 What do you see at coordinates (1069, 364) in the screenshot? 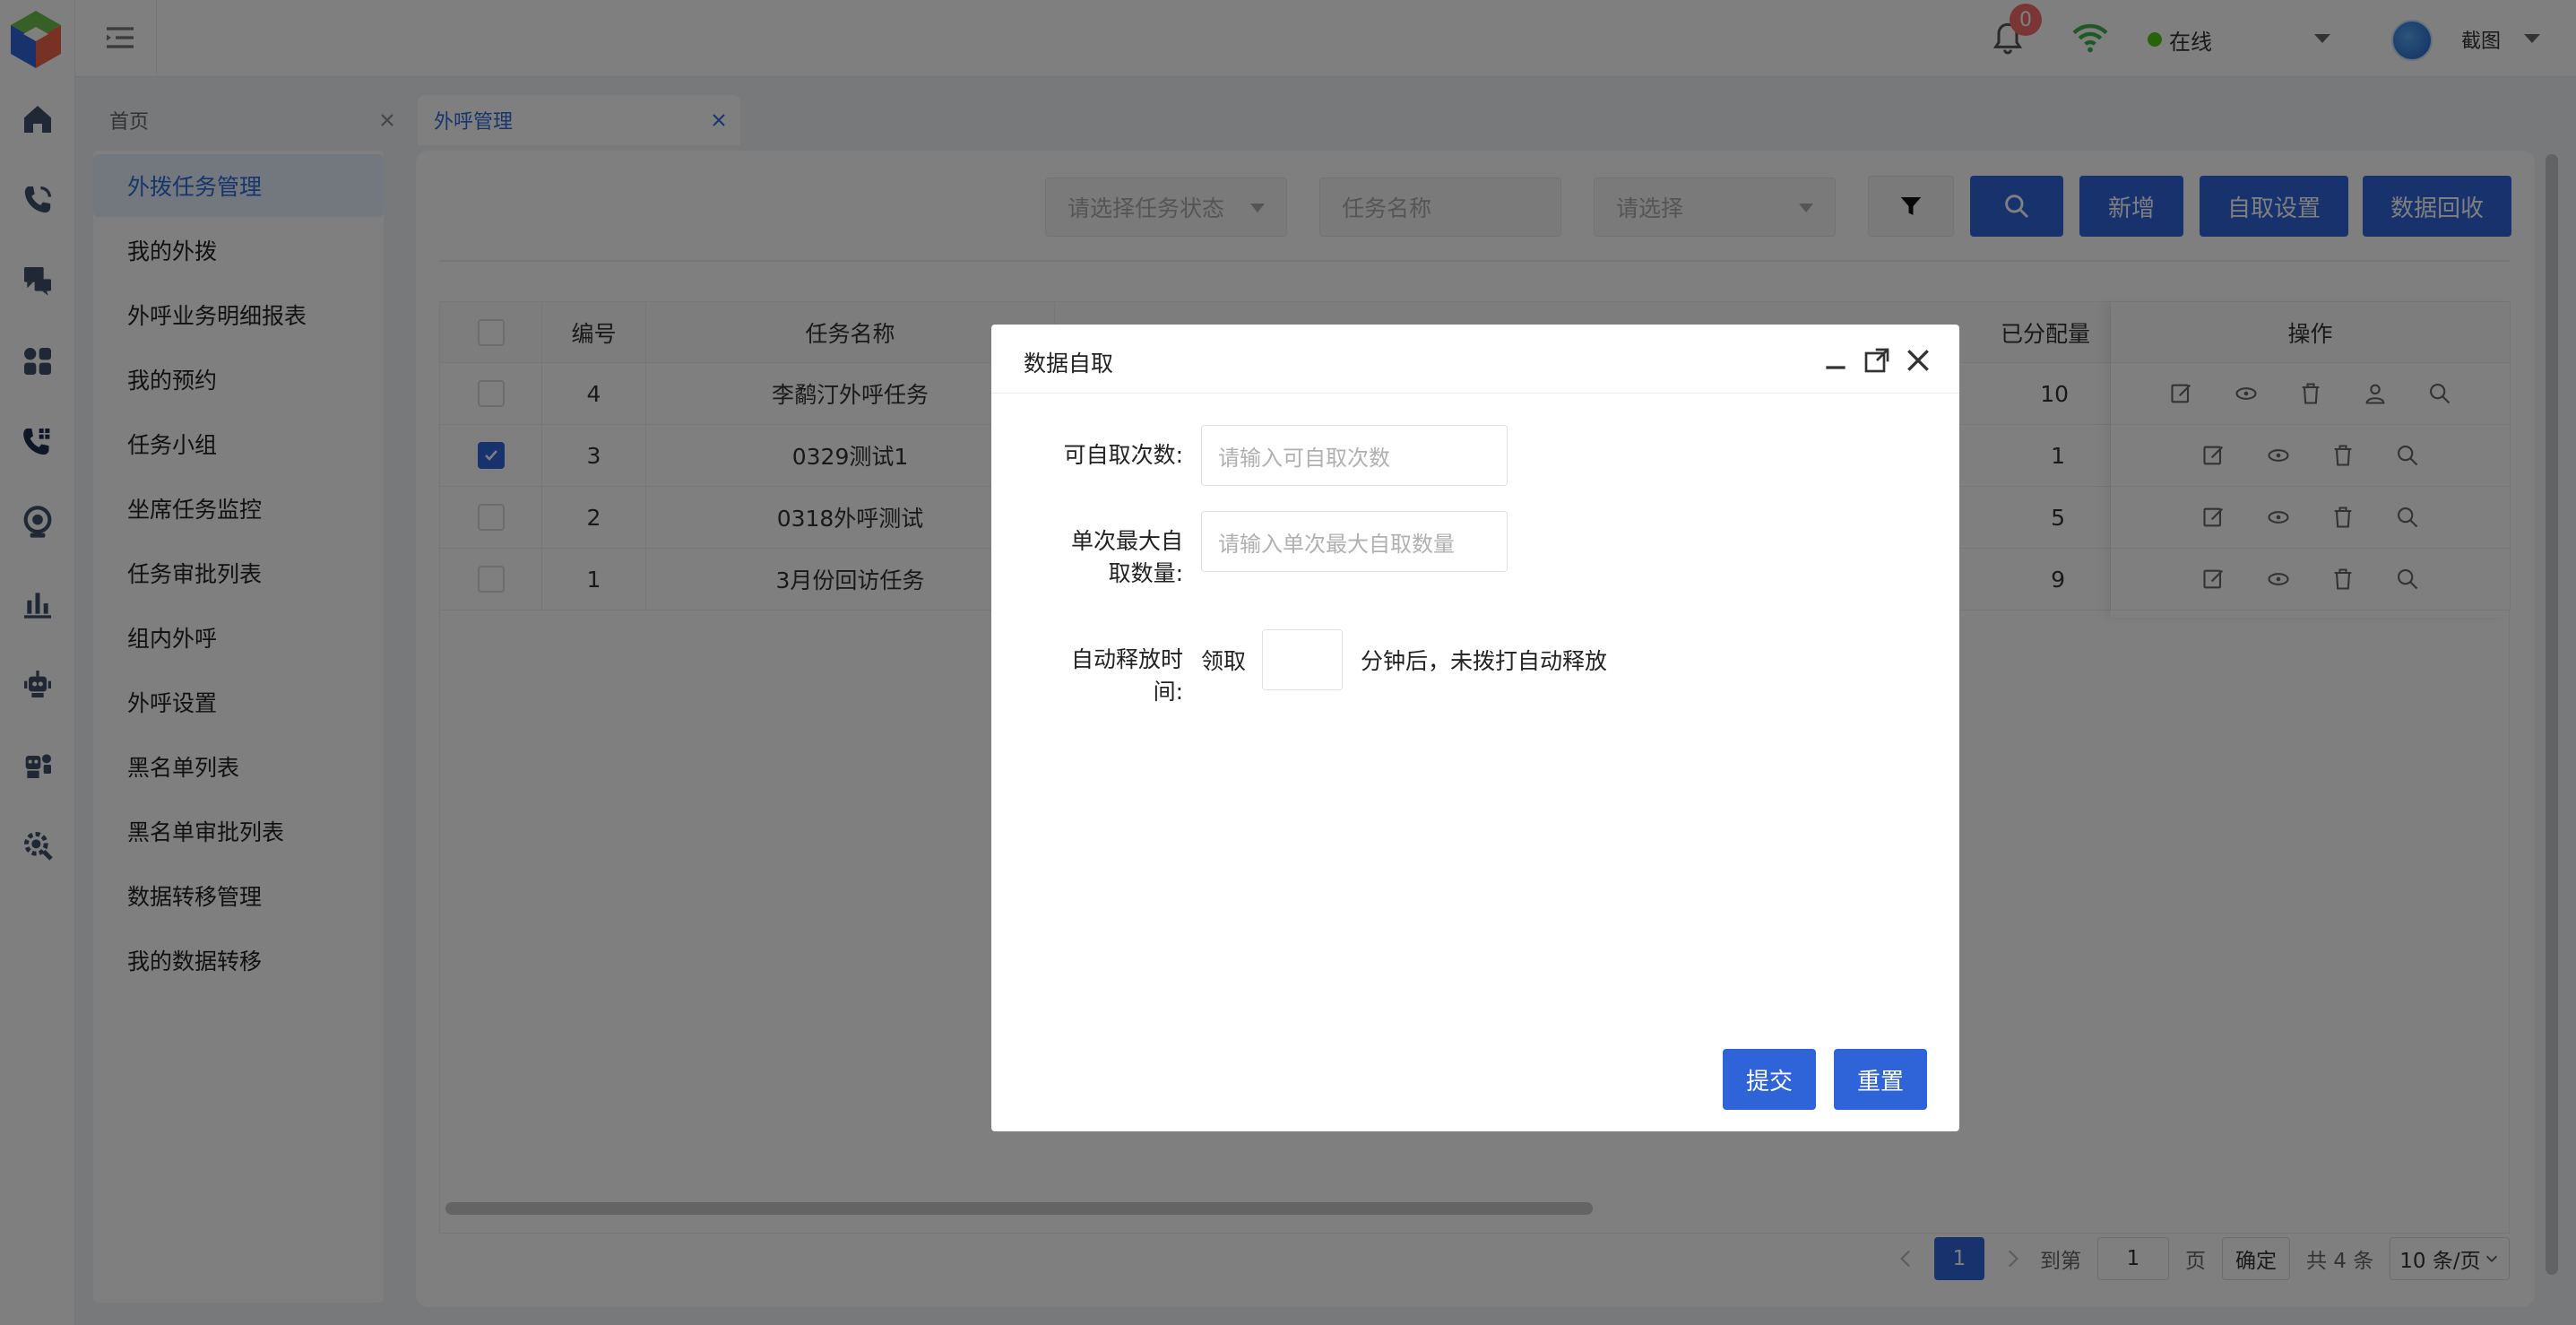
I see `dialog-title: 数据自取` at bounding box center [1069, 364].